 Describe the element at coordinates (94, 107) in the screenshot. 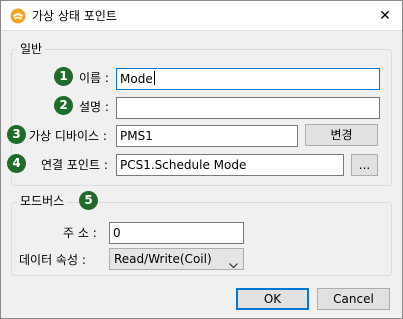

I see `description-label: 설명 :` at that location.